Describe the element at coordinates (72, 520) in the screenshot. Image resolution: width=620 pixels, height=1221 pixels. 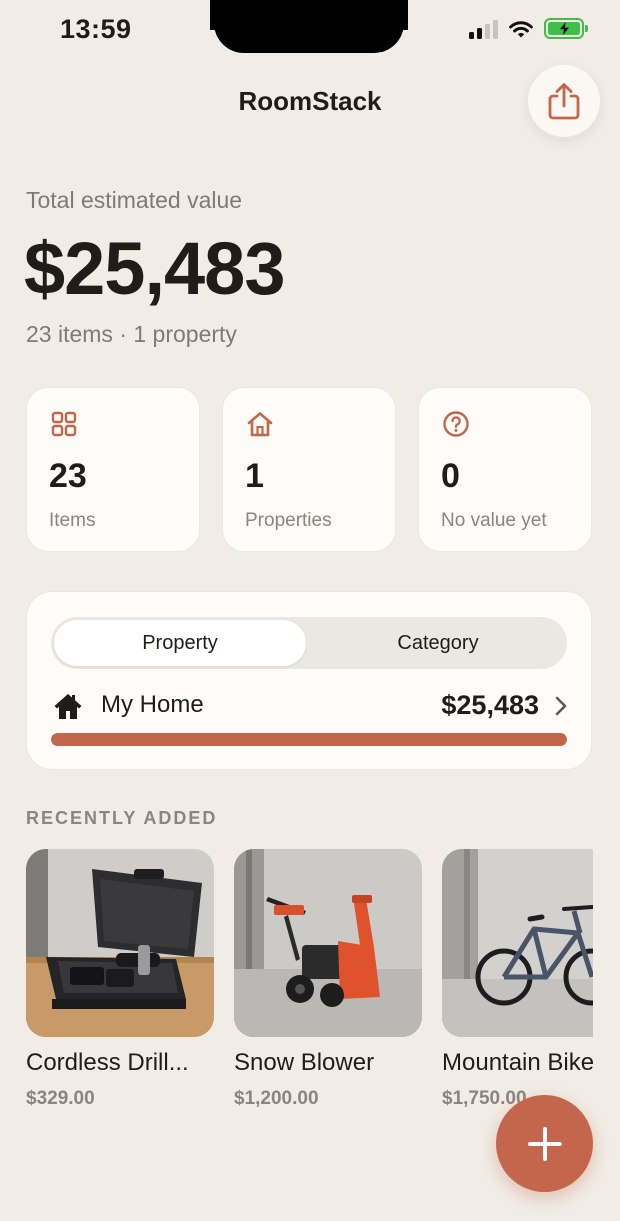
I see `stat-label: Items` at that location.